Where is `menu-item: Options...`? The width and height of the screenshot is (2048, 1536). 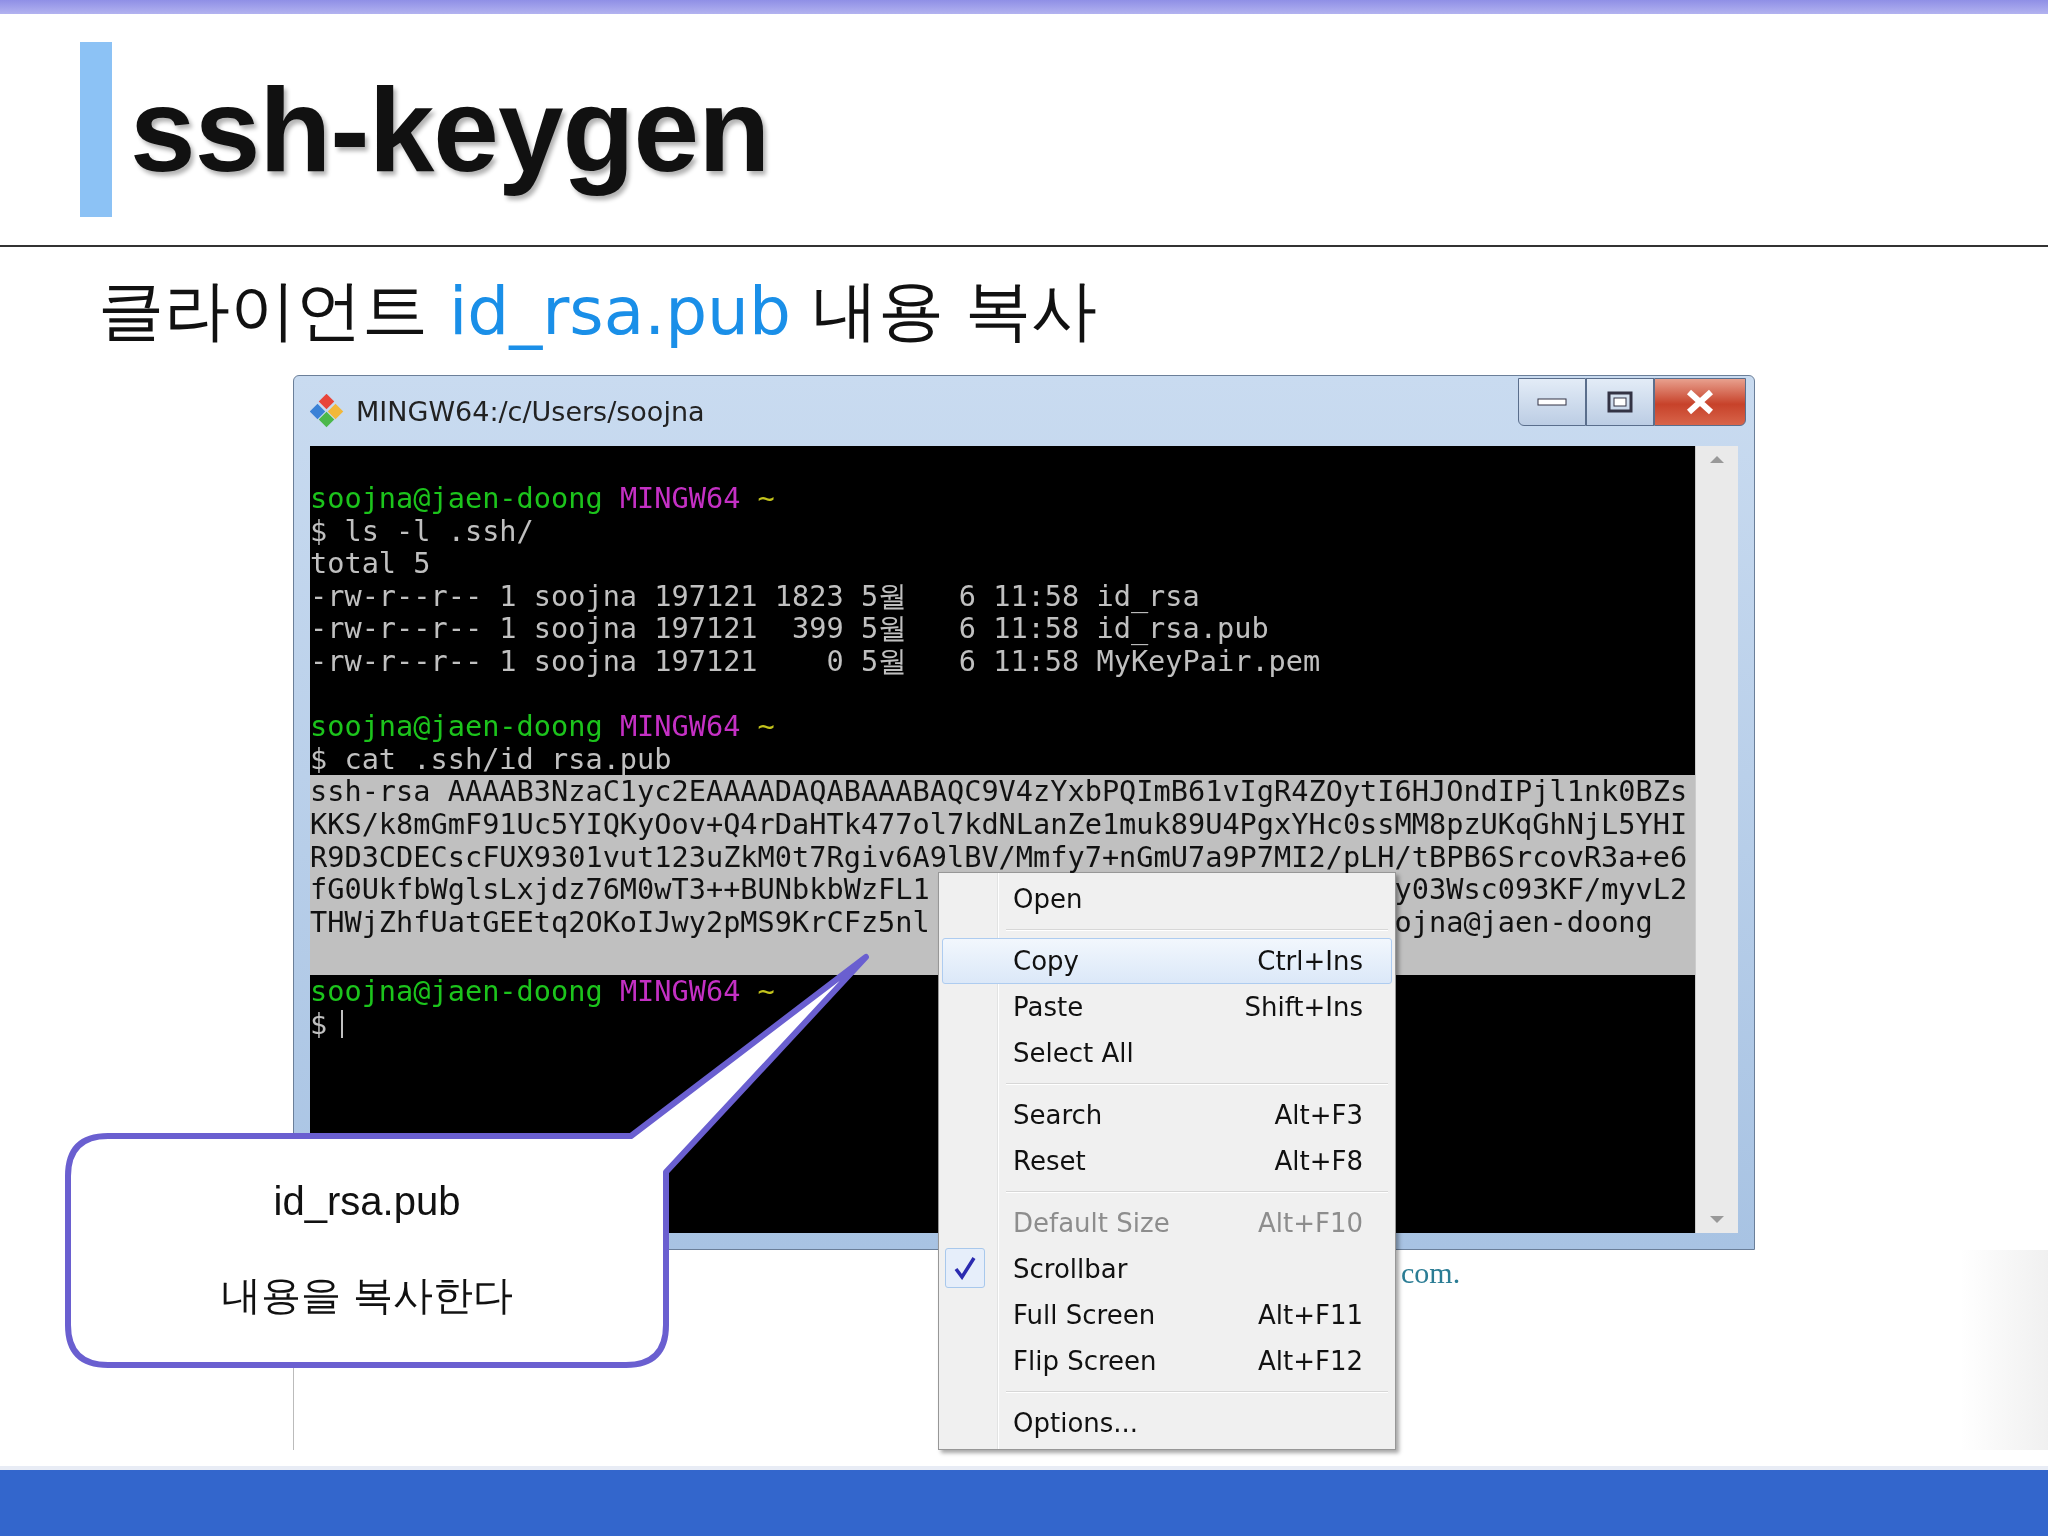 menu-item: Options... is located at coordinates (1167, 1423).